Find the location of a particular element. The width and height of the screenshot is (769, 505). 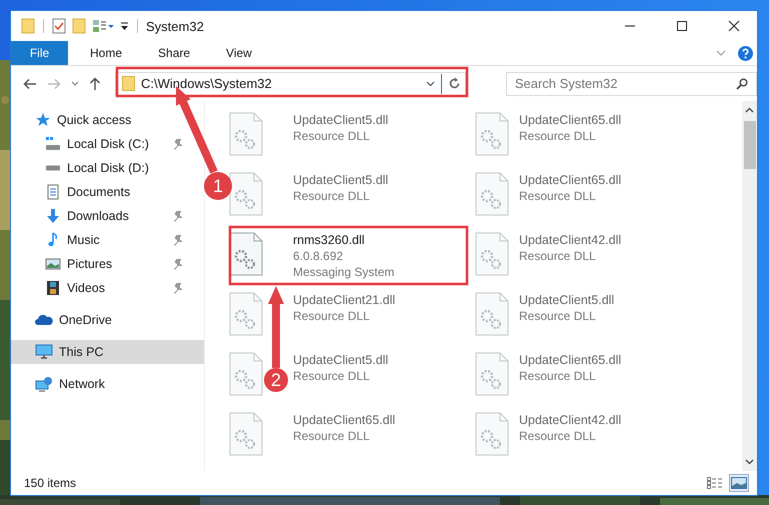

scroll-up-icon is located at coordinates (749, 110).